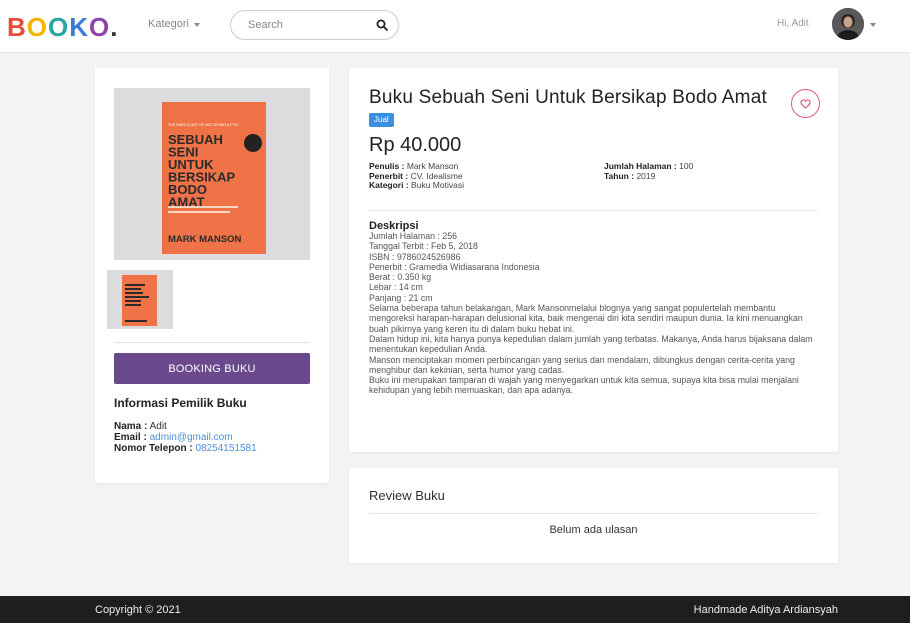 Image resolution: width=910 pixels, height=623 pixels. Describe the element at coordinates (225, 448) in the screenshot. I see `owner-phone-link: 08254151581` at that location.